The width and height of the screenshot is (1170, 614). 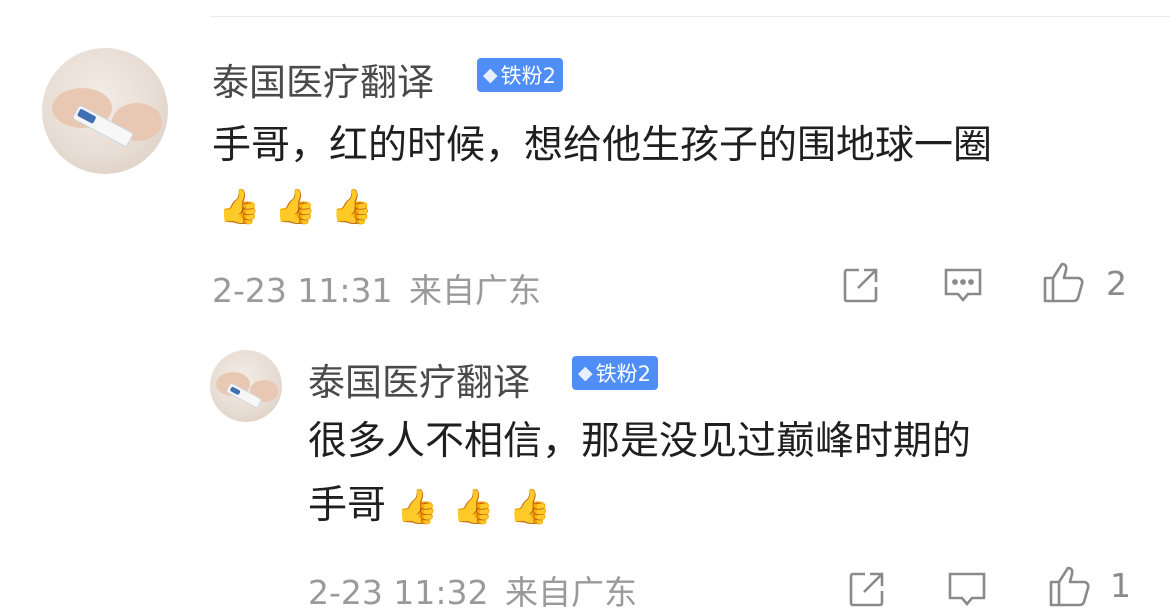 I want to click on comment-meta: 2-23 11:31 来自广东, so click(x=376, y=288).